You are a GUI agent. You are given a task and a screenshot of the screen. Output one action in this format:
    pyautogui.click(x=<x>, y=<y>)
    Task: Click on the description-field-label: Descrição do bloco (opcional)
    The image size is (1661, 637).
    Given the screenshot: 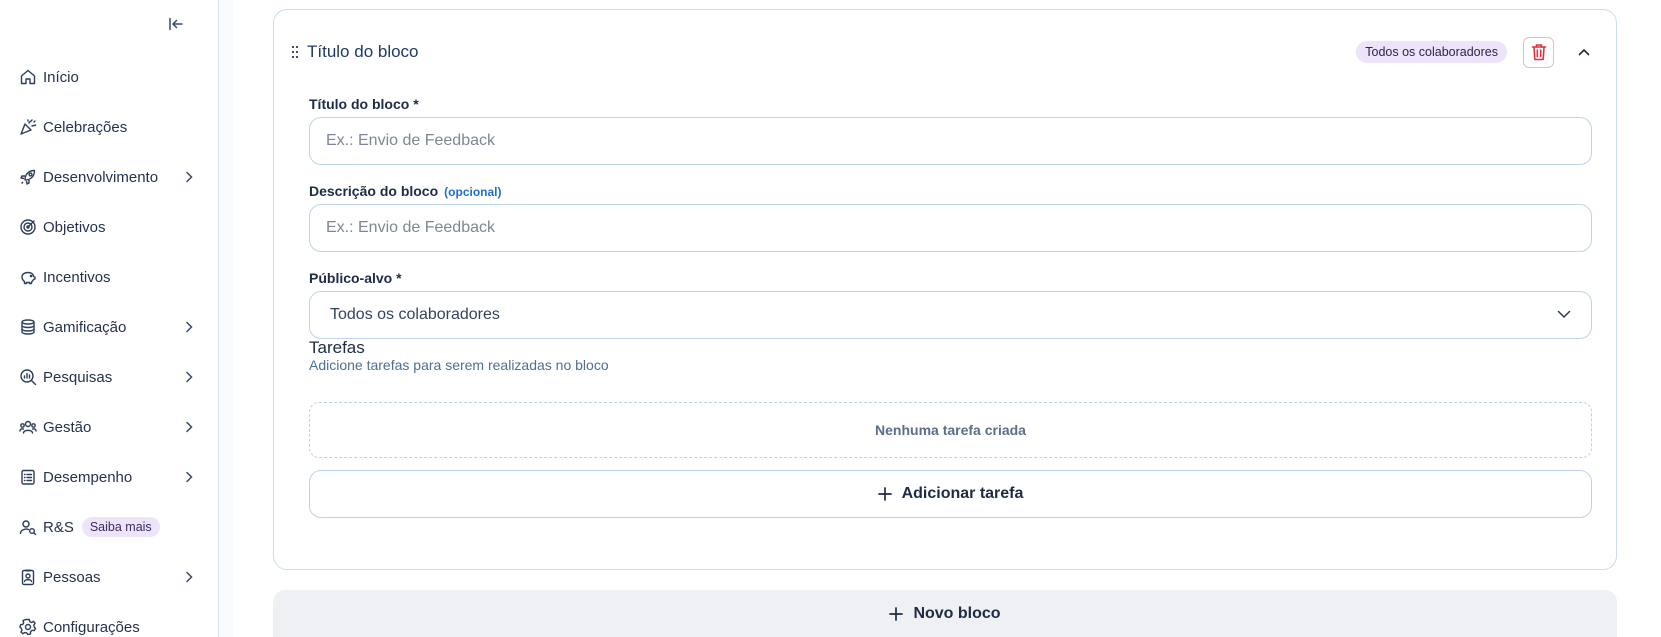 What is the action you would take?
    pyautogui.click(x=405, y=191)
    